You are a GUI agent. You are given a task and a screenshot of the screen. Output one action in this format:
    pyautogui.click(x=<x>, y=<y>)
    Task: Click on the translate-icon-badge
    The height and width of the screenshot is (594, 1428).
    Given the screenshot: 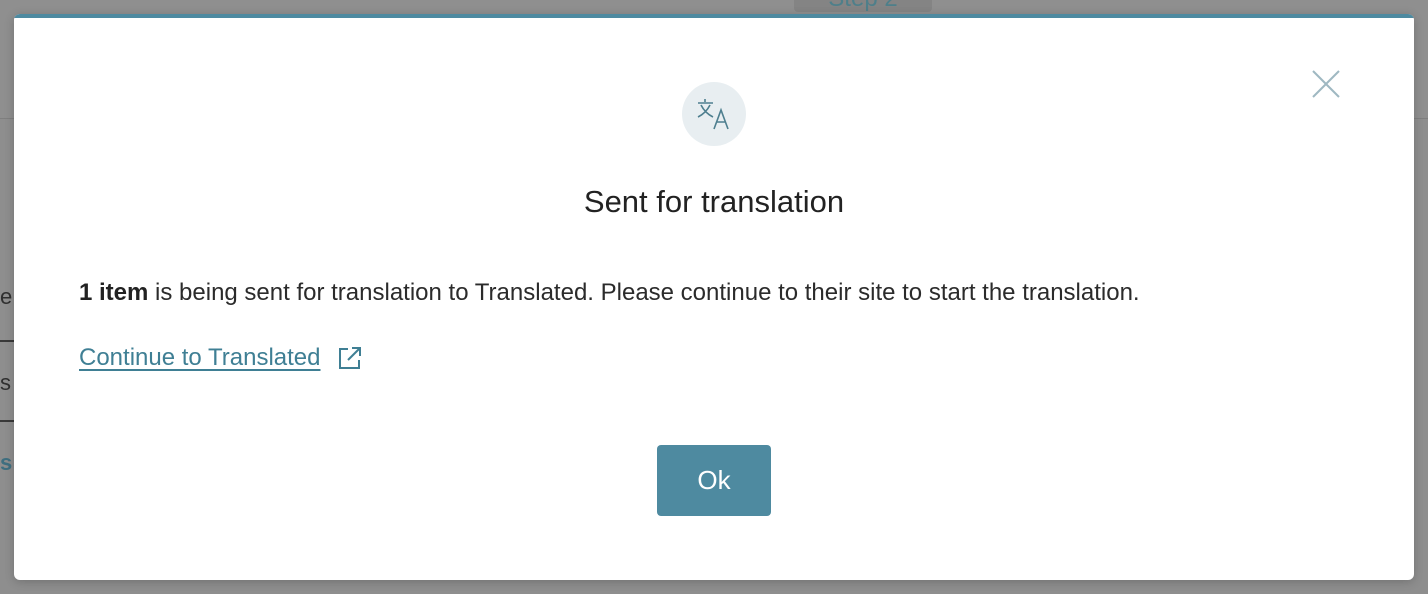 What is the action you would take?
    pyautogui.click(x=714, y=114)
    